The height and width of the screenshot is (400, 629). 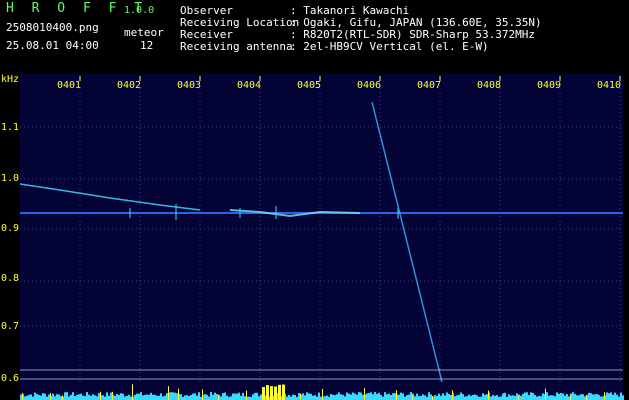 I want to click on date-time: 25.08.01 04:00, so click(x=52, y=45).